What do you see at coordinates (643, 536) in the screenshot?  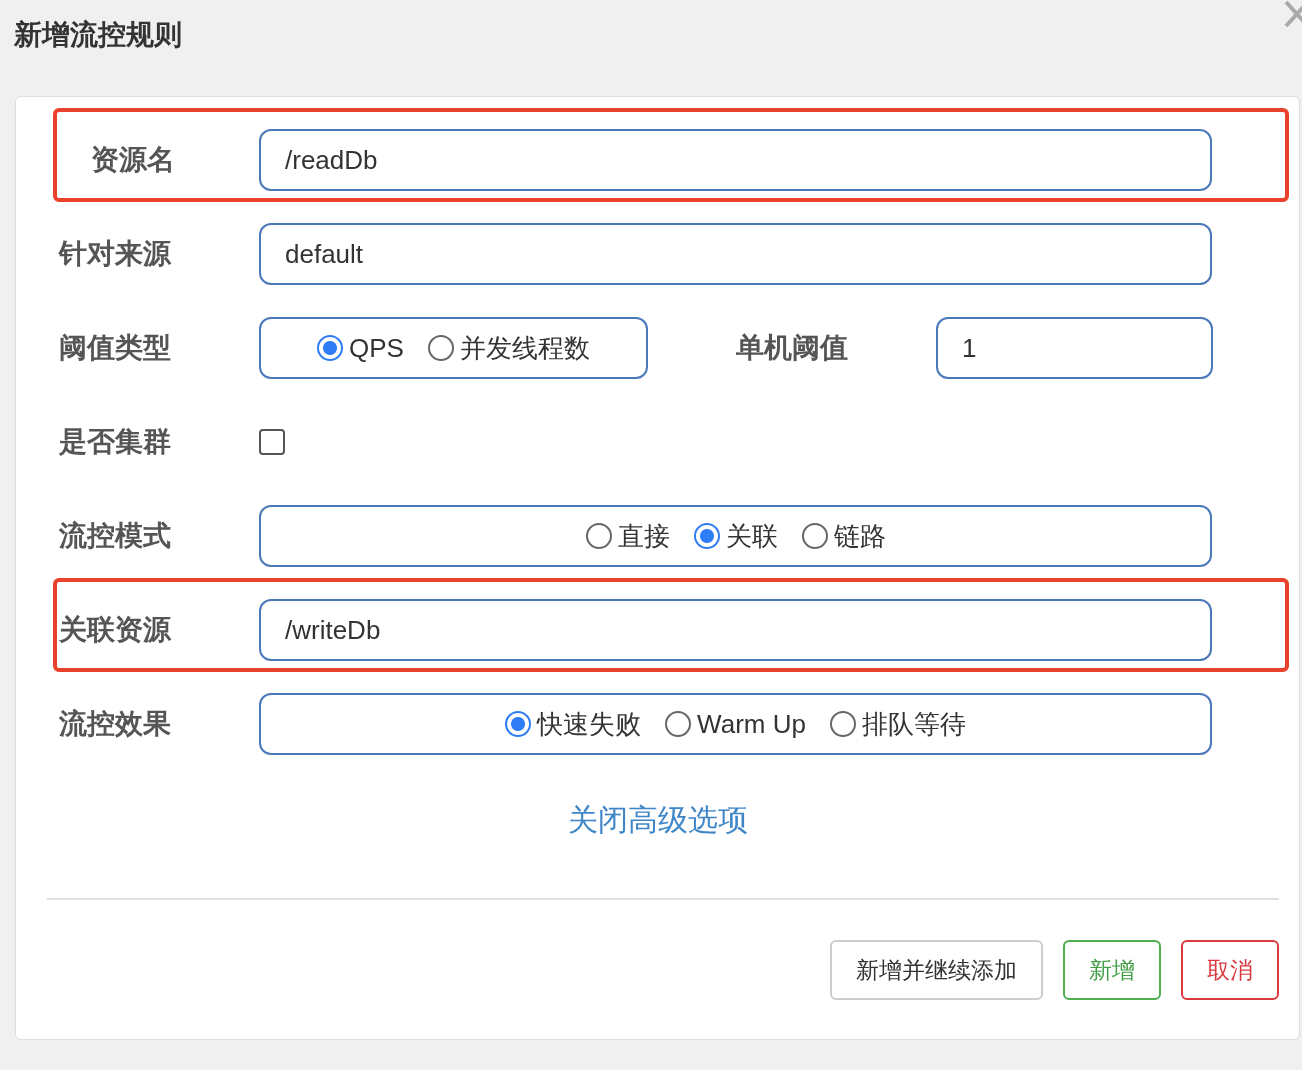 I see `radio-label: 直接` at bounding box center [643, 536].